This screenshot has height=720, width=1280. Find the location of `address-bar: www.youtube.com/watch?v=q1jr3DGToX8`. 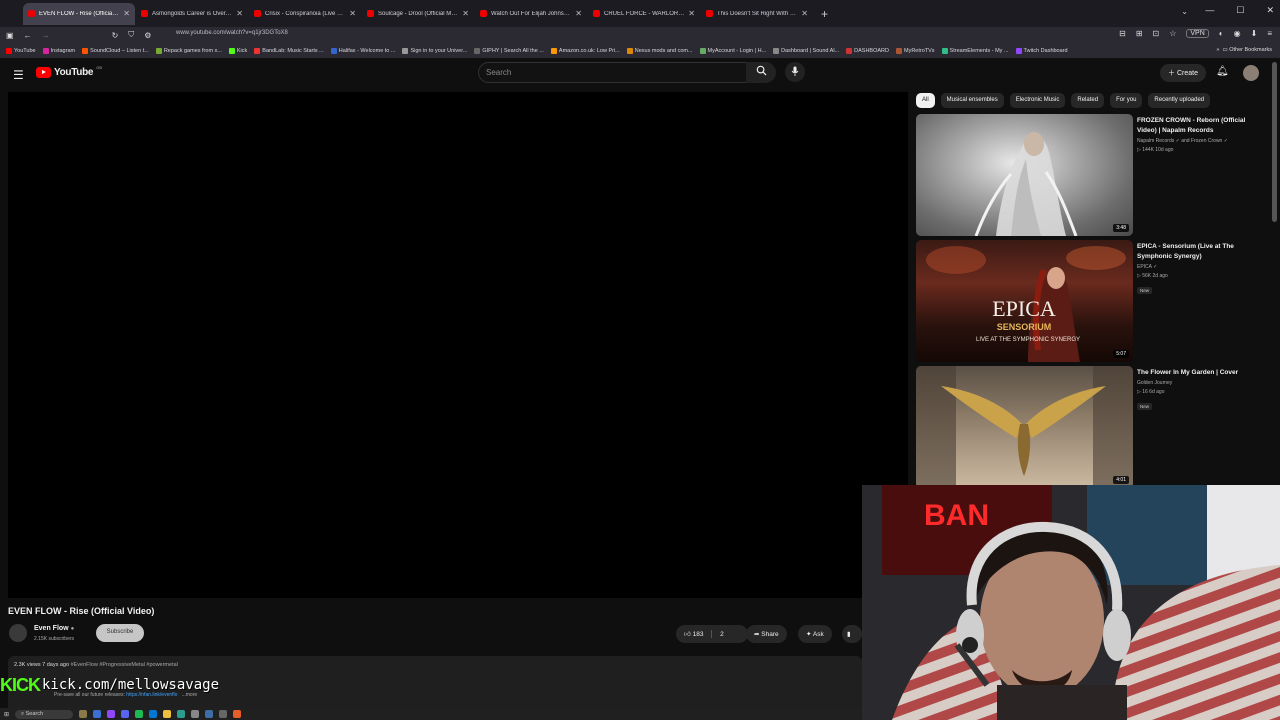

address-bar: www.youtube.com/watch?v=q1jr3DGToX8 is located at coordinates (232, 33).